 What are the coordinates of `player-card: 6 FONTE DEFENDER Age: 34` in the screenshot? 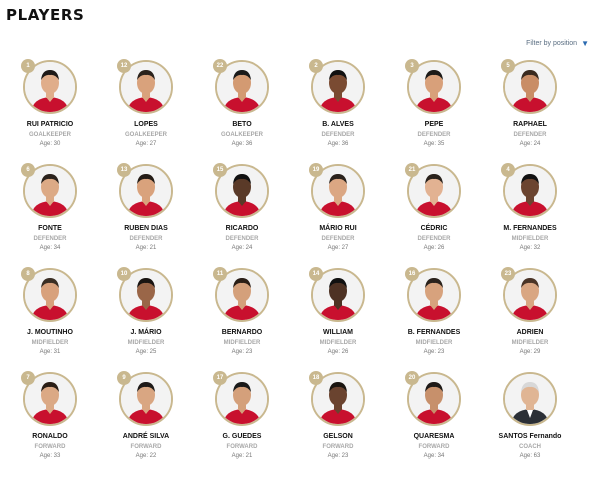 It's located at (50, 212).